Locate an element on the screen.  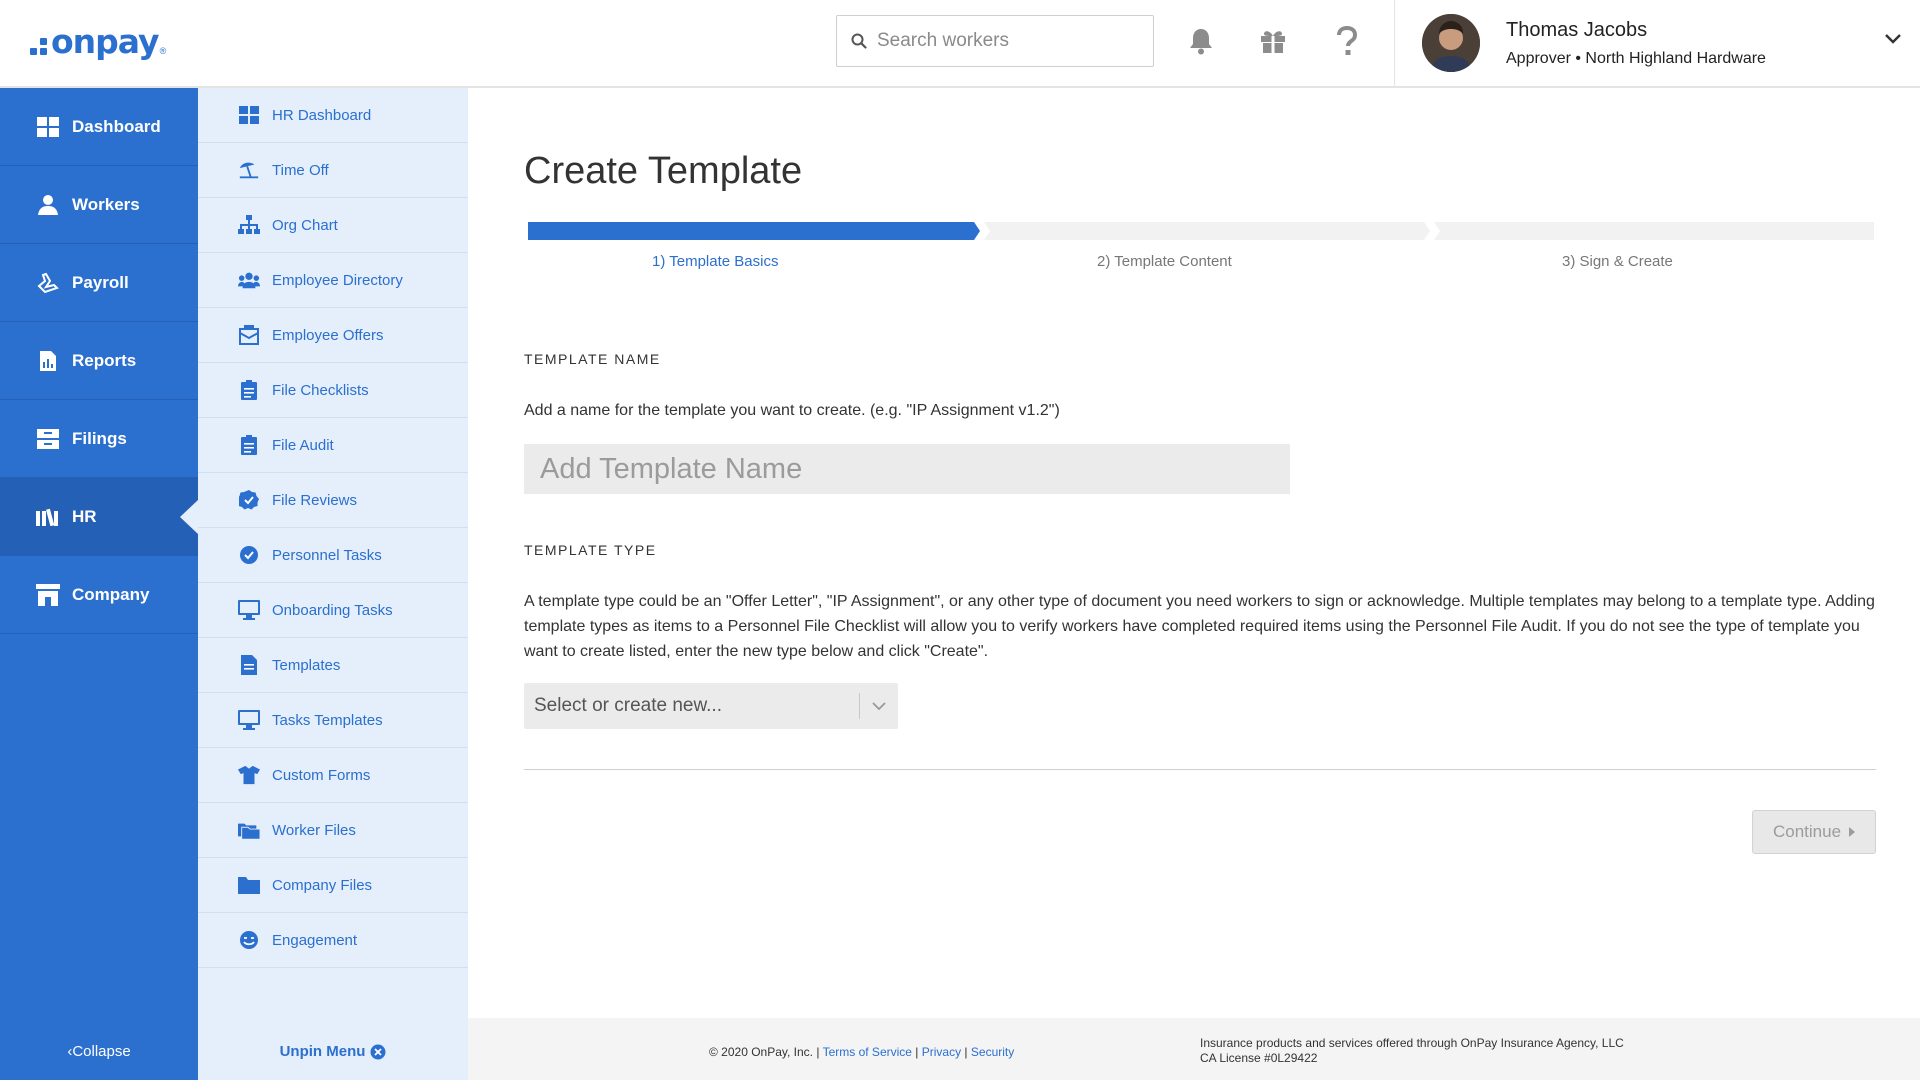
collapse-button: ‹Collapse is located at coordinates (99, 1051).